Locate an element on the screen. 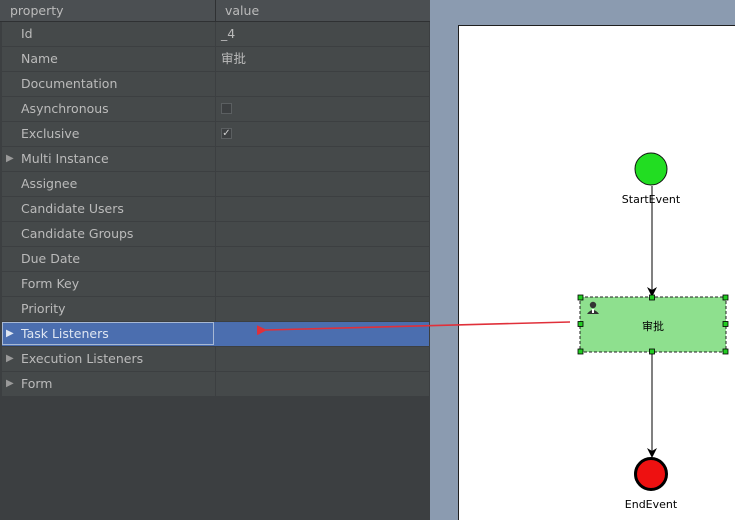 This screenshot has height=520, width=735. property-label: Priority is located at coordinates (43, 308).